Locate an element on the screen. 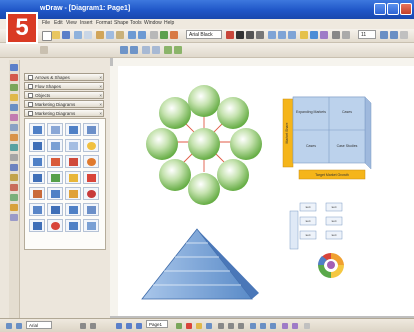 The height and width of the screenshot is (332, 414). menu-window: Window is located at coordinates (153, 23).